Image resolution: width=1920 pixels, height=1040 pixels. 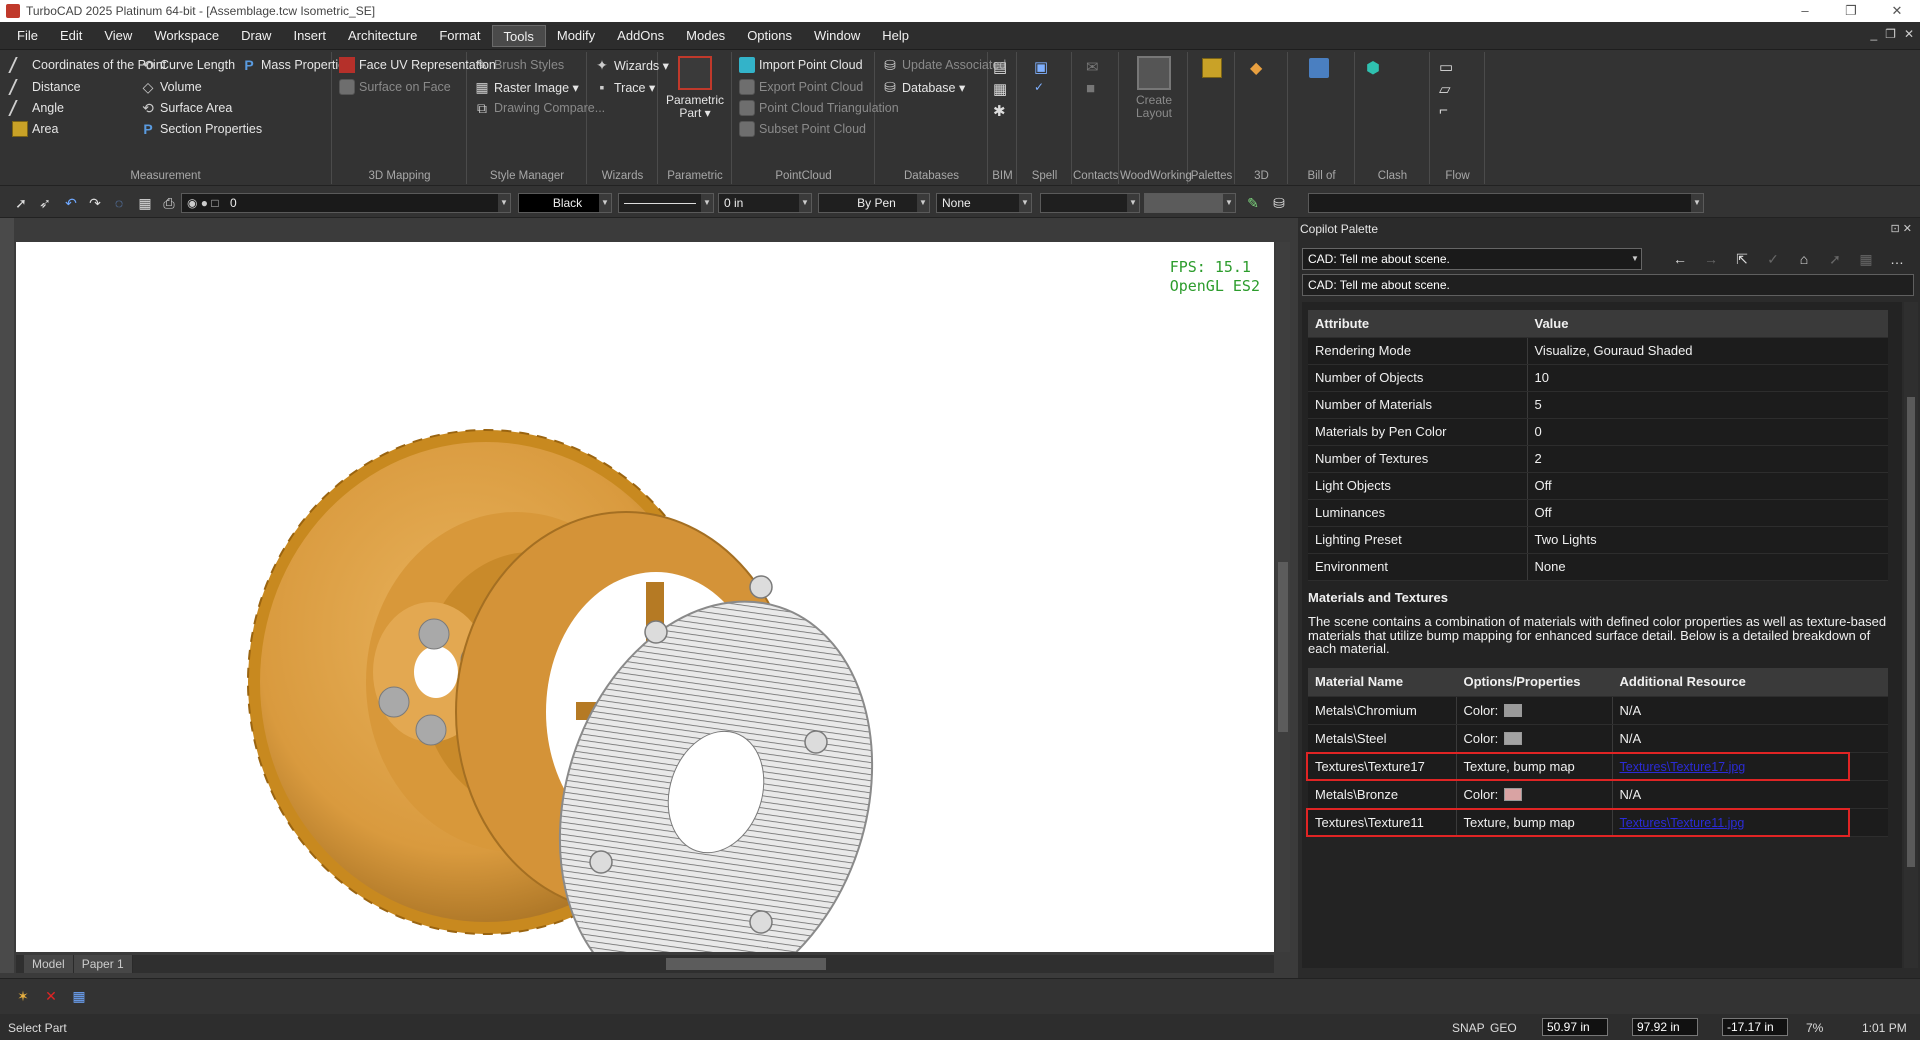 I want to click on section-properties-button: P Section Properties, so click(x=201, y=129).